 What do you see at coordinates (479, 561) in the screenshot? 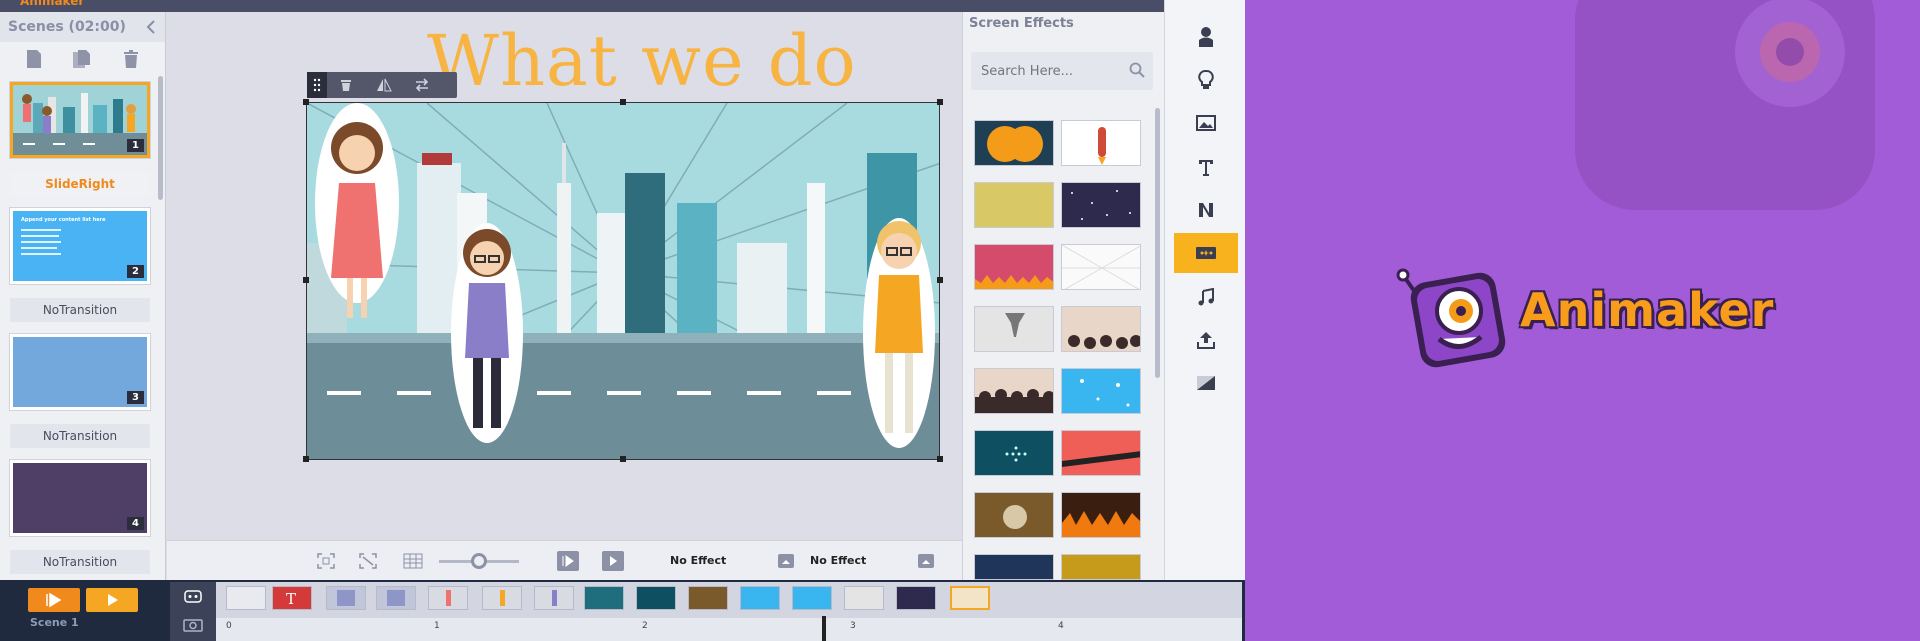
I see `zoom-slider-handle` at bounding box center [479, 561].